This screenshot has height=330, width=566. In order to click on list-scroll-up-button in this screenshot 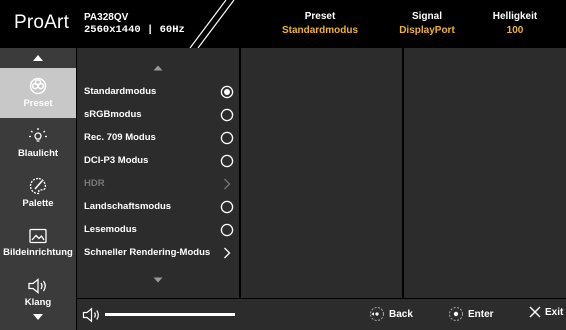, I will do `click(158, 68)`.